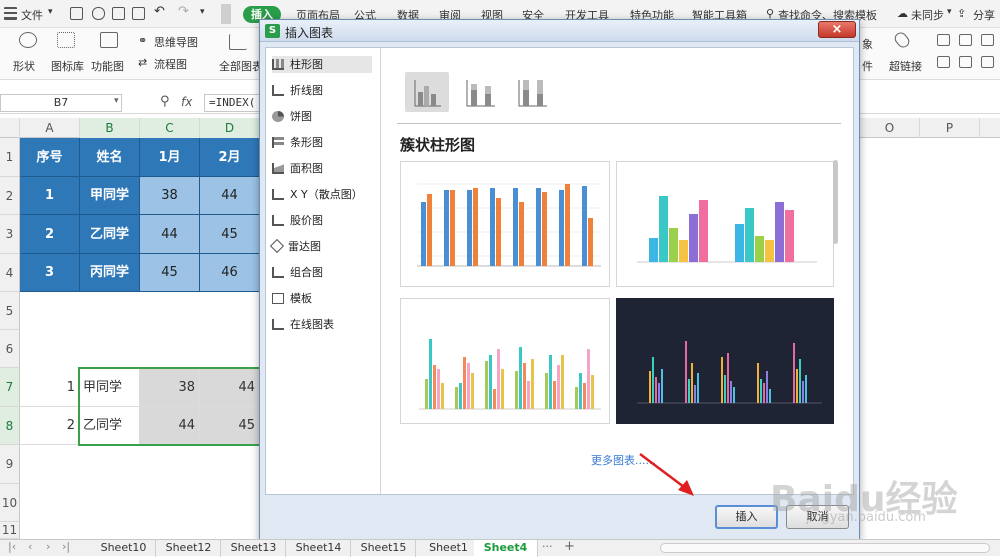  What do you see at coordinates (10, 530) in the screenshot?
I see `row-11: 11` at bounding box center [10, 530].